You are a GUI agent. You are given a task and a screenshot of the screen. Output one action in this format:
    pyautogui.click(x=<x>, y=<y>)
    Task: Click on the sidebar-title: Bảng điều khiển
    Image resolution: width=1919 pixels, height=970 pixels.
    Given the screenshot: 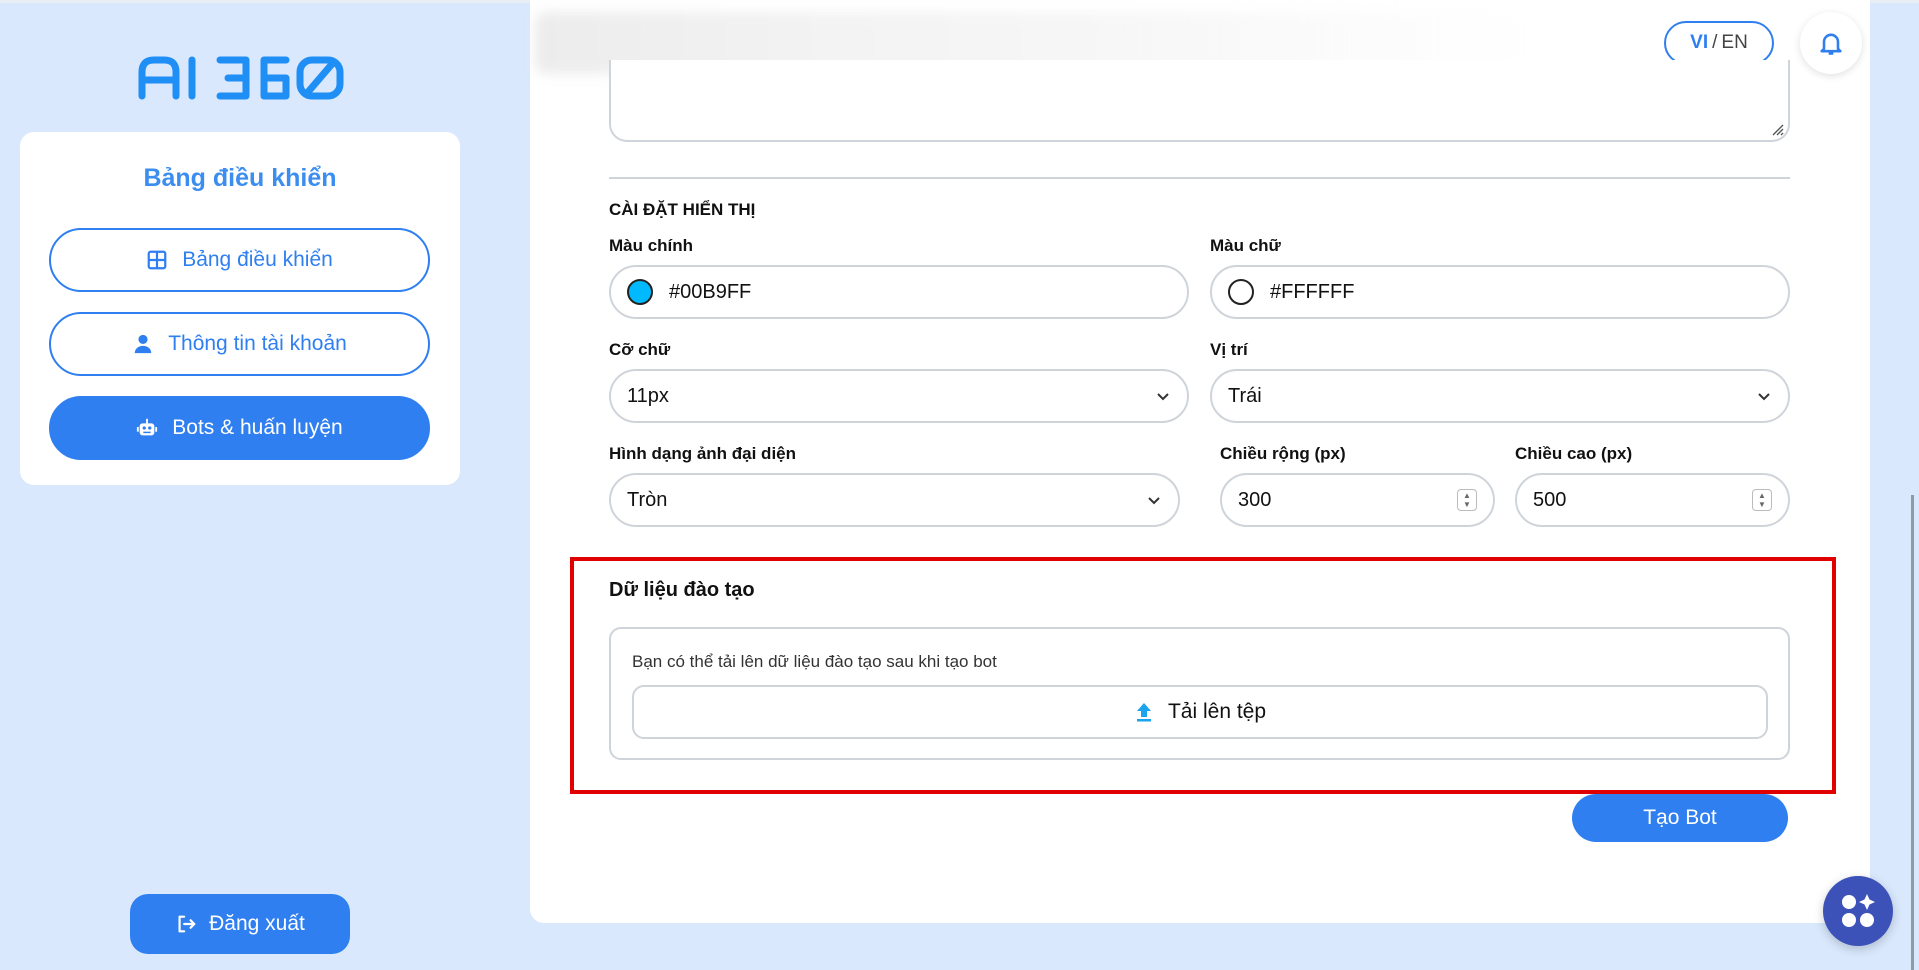 What is the action you would take?
    pyautogui.click(x=240, y=178)
    